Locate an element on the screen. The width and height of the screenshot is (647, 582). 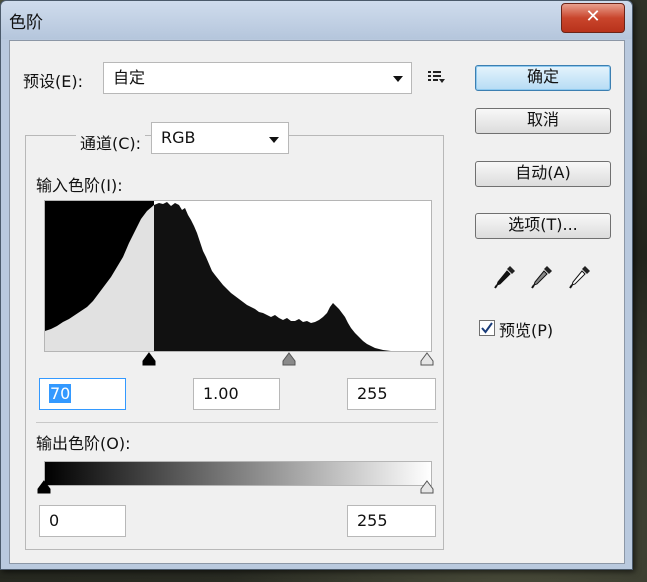
cancel-button: 取消 is located at coordinates (543, 121).